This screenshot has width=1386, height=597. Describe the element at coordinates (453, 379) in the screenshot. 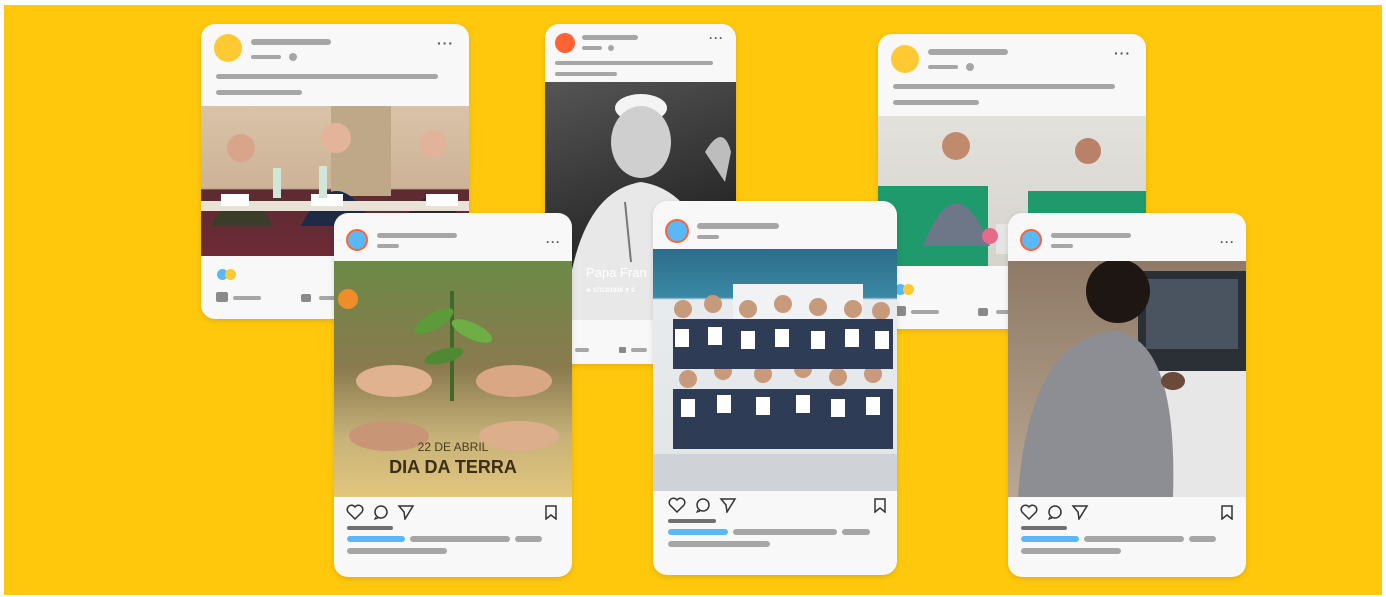

I see `post-photo-earth-day: 22 DE ABRIL DIA DA TERRA` at that location.